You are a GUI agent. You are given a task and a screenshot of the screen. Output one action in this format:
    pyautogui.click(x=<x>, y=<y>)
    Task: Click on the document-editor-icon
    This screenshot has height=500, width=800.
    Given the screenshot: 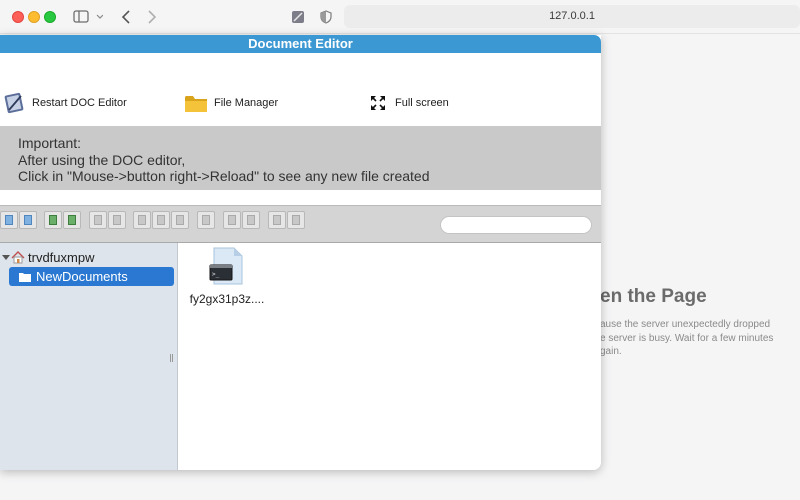 What is the action you would take?
    pyautogui.click(x=14, y=103)
    